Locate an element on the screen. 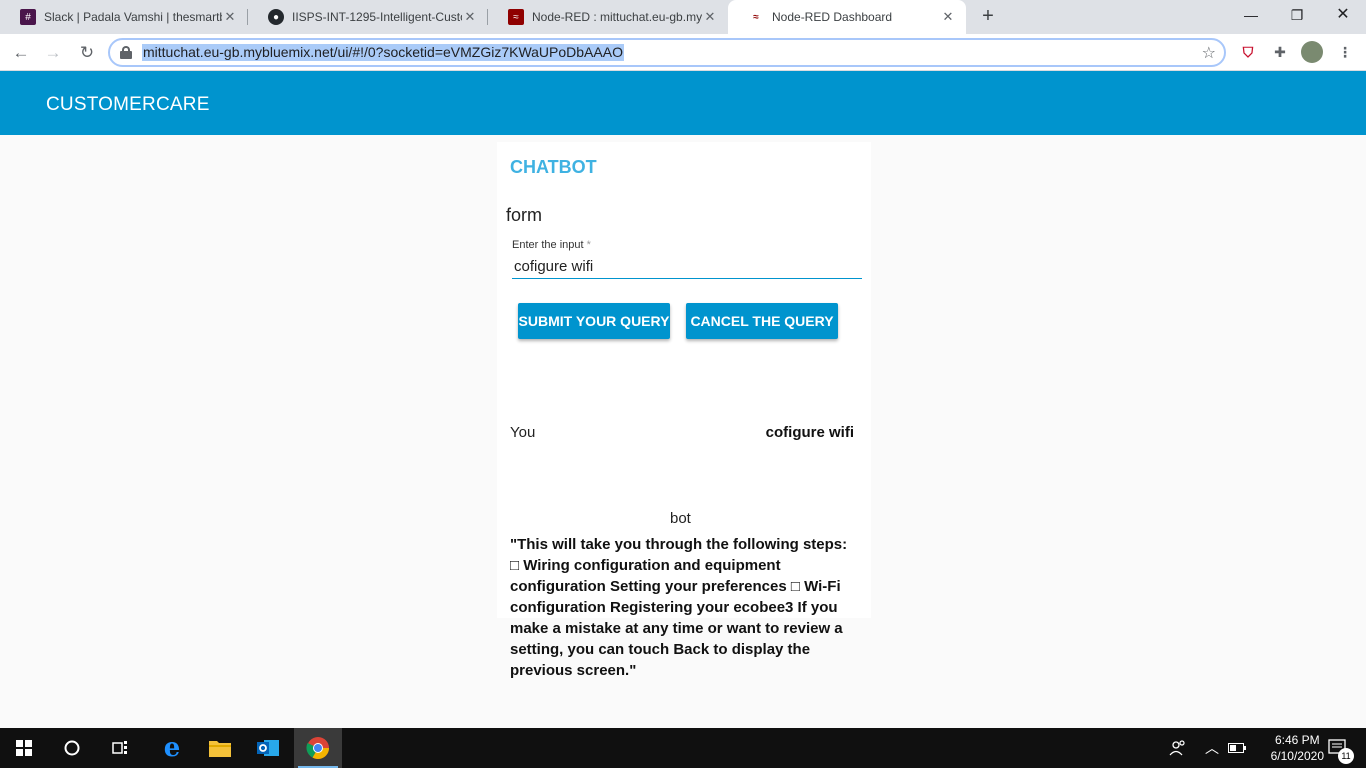 This screenshot has width=1366, height=768. outlook-icon is located at coordinates (268, 748).